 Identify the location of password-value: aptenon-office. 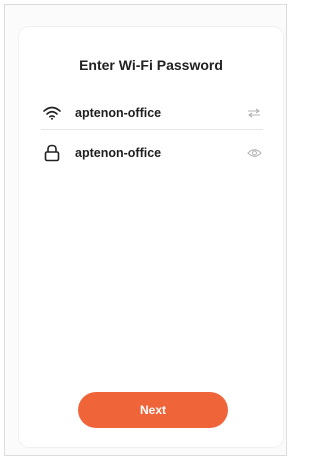
(160, 153).